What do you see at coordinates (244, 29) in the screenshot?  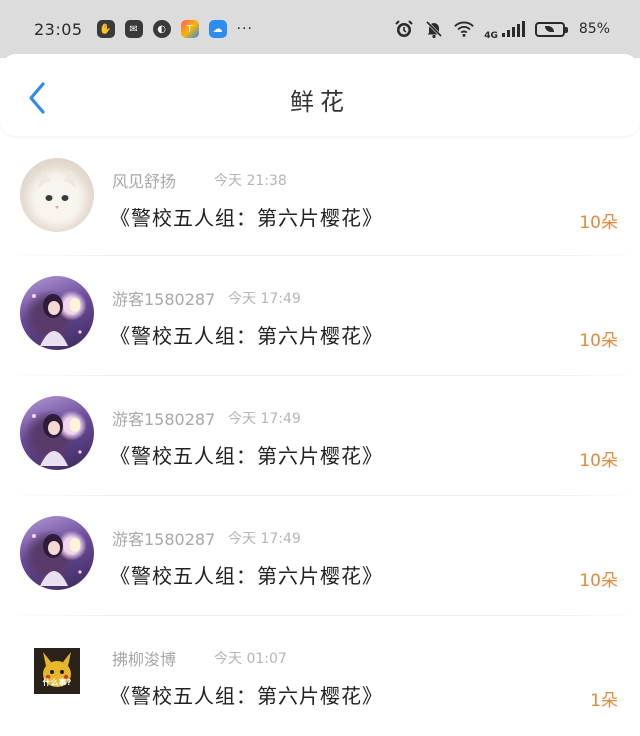 I see `more-notifications-icon: ···` at bounding box center [244, 29].